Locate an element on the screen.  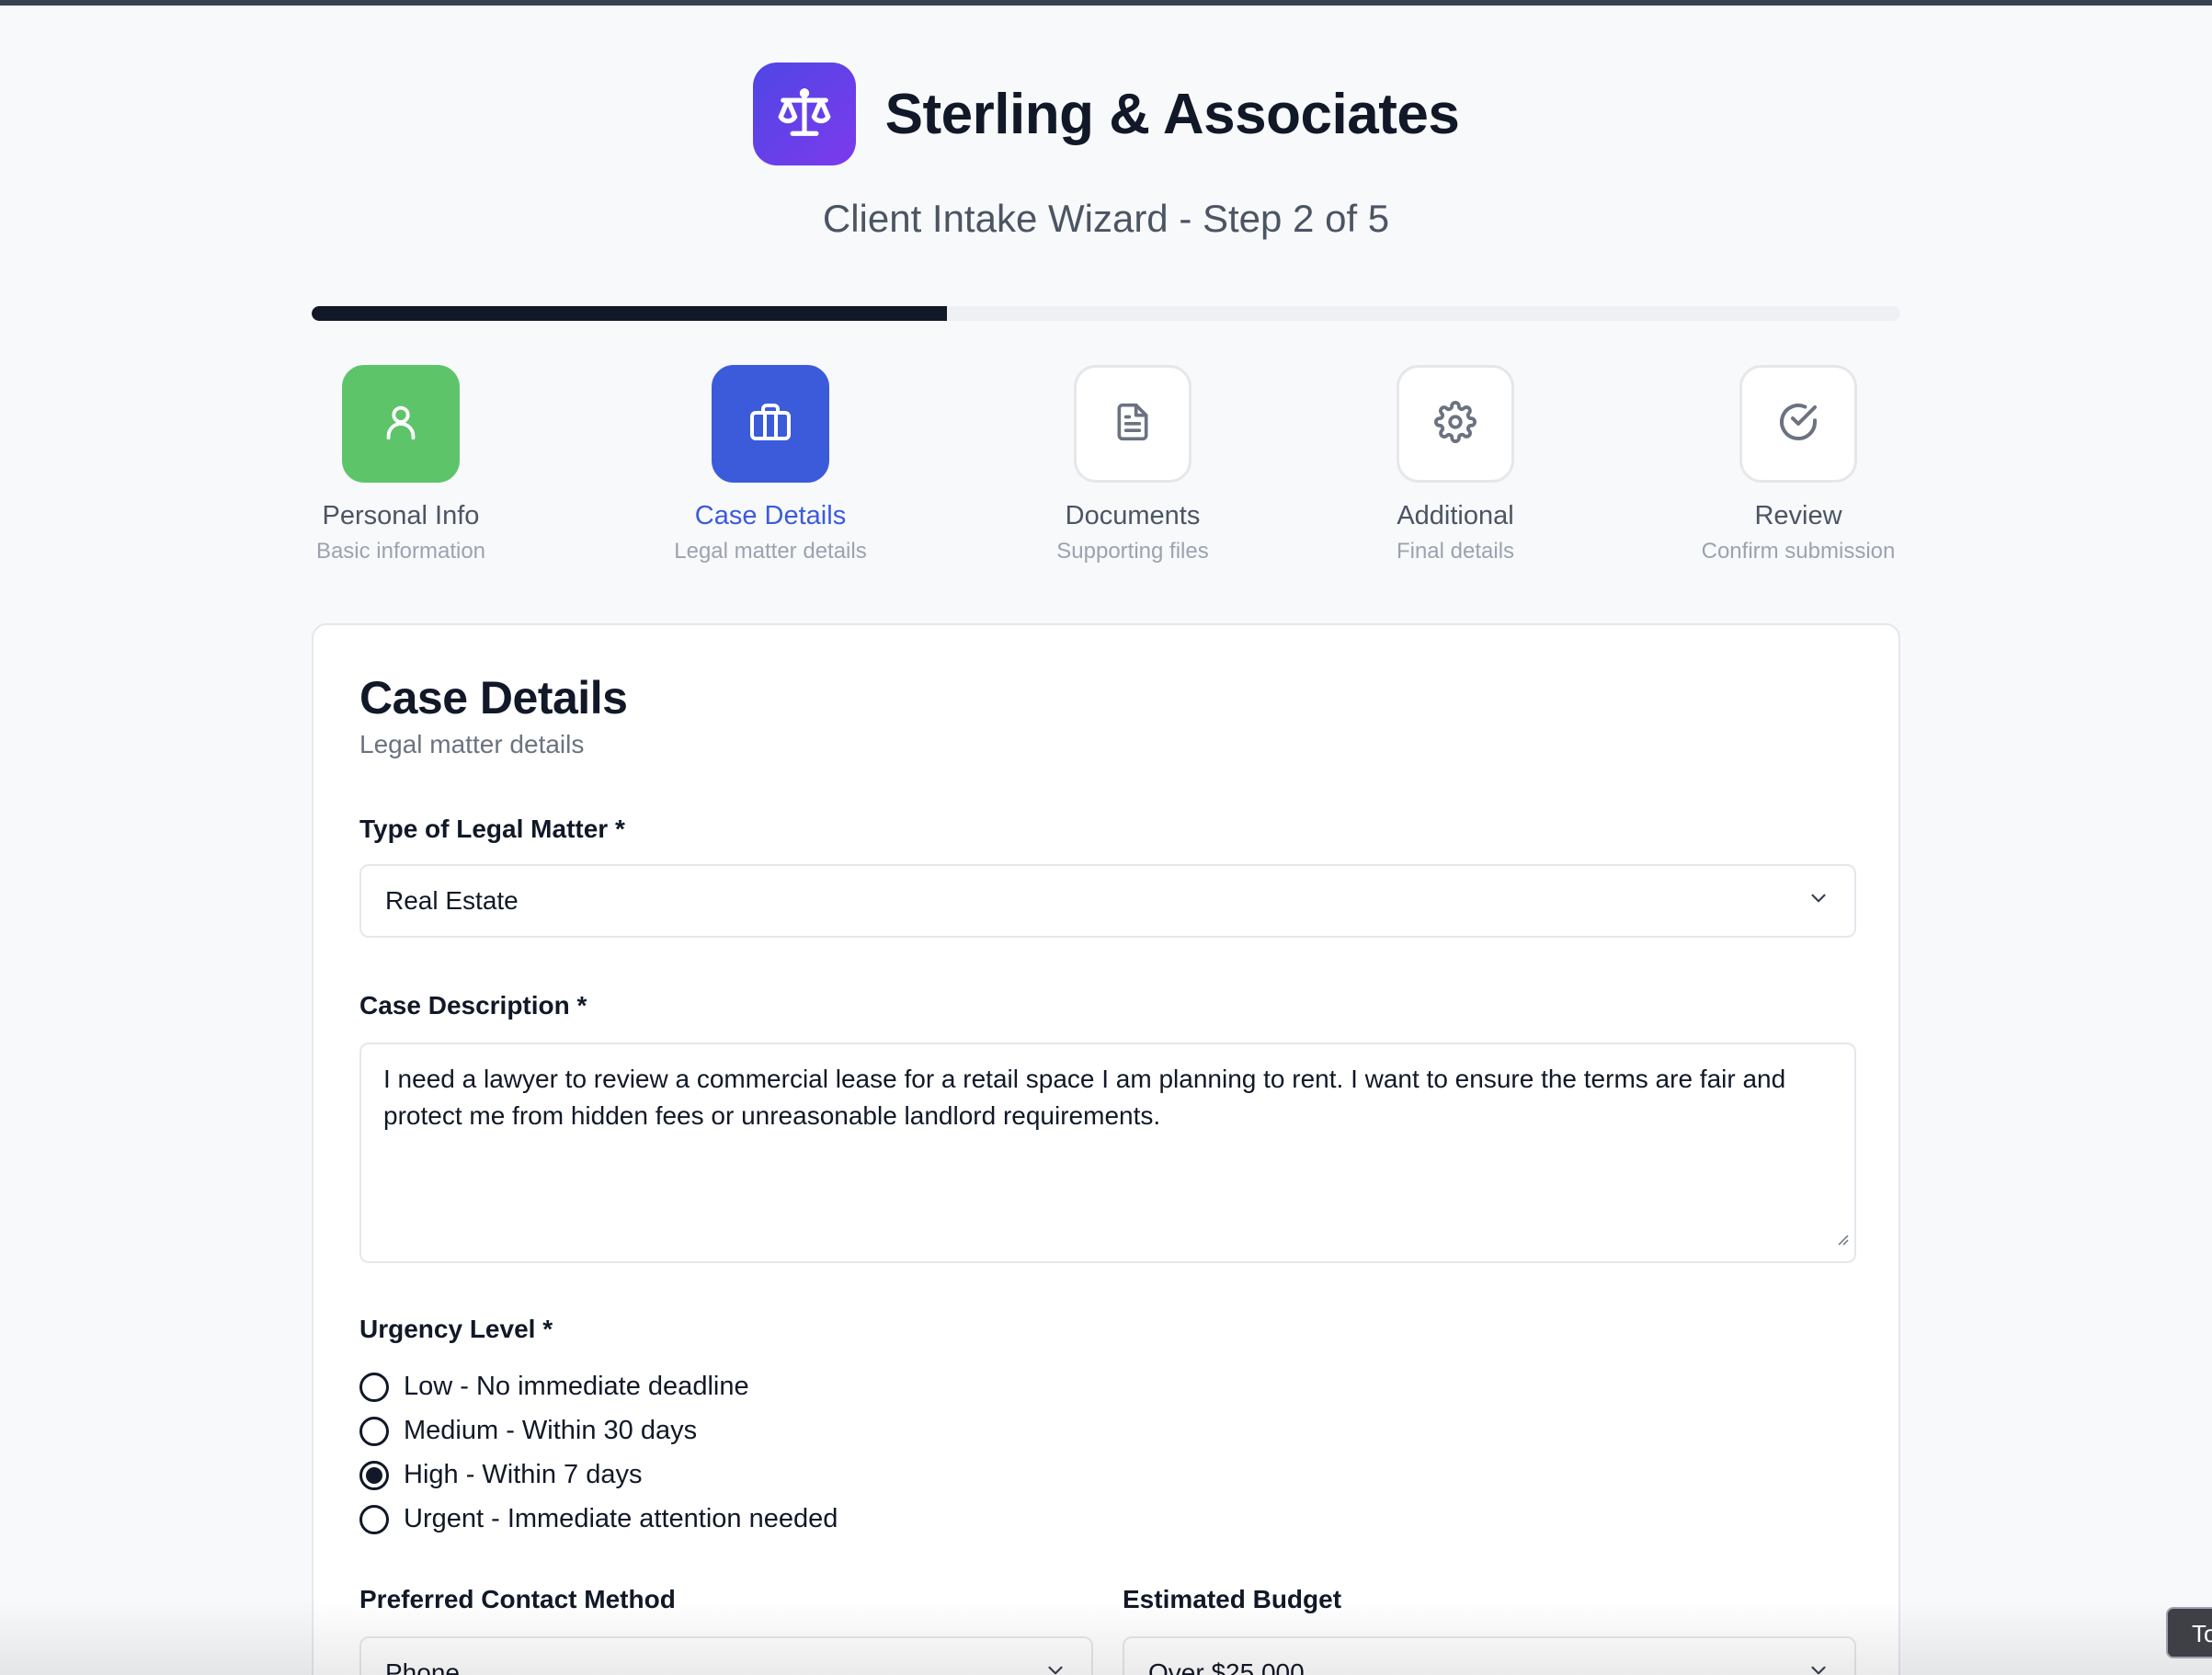
user-icon is located at coordinates (401, 425).